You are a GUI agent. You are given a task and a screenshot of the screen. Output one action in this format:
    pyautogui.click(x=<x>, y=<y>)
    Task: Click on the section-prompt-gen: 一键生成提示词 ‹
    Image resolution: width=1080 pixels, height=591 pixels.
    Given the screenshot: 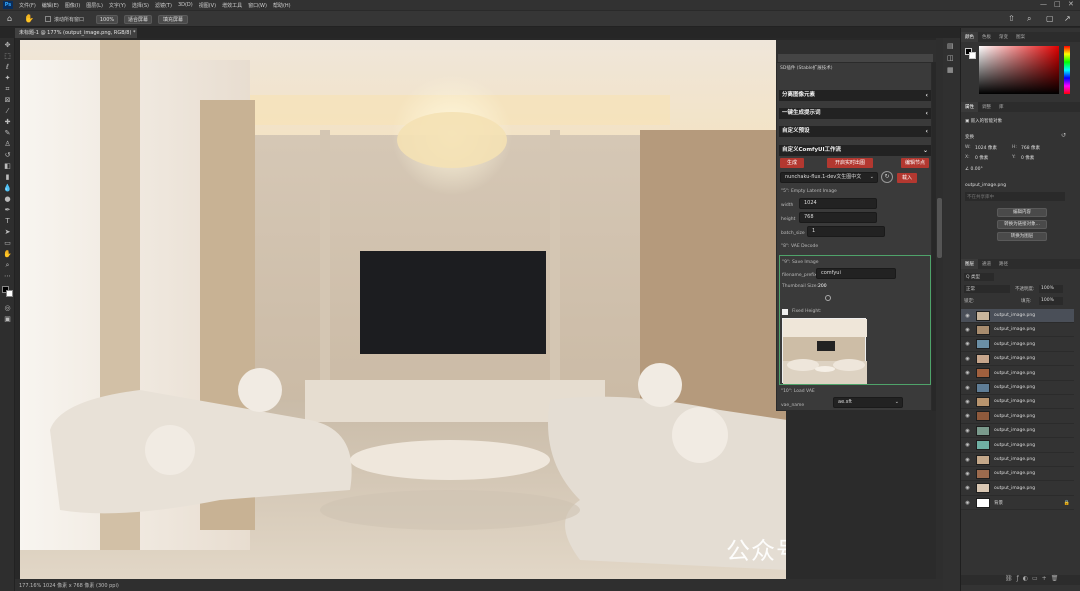 What is the action you would take?
    pyautogui.click(x=855, y=113)
    